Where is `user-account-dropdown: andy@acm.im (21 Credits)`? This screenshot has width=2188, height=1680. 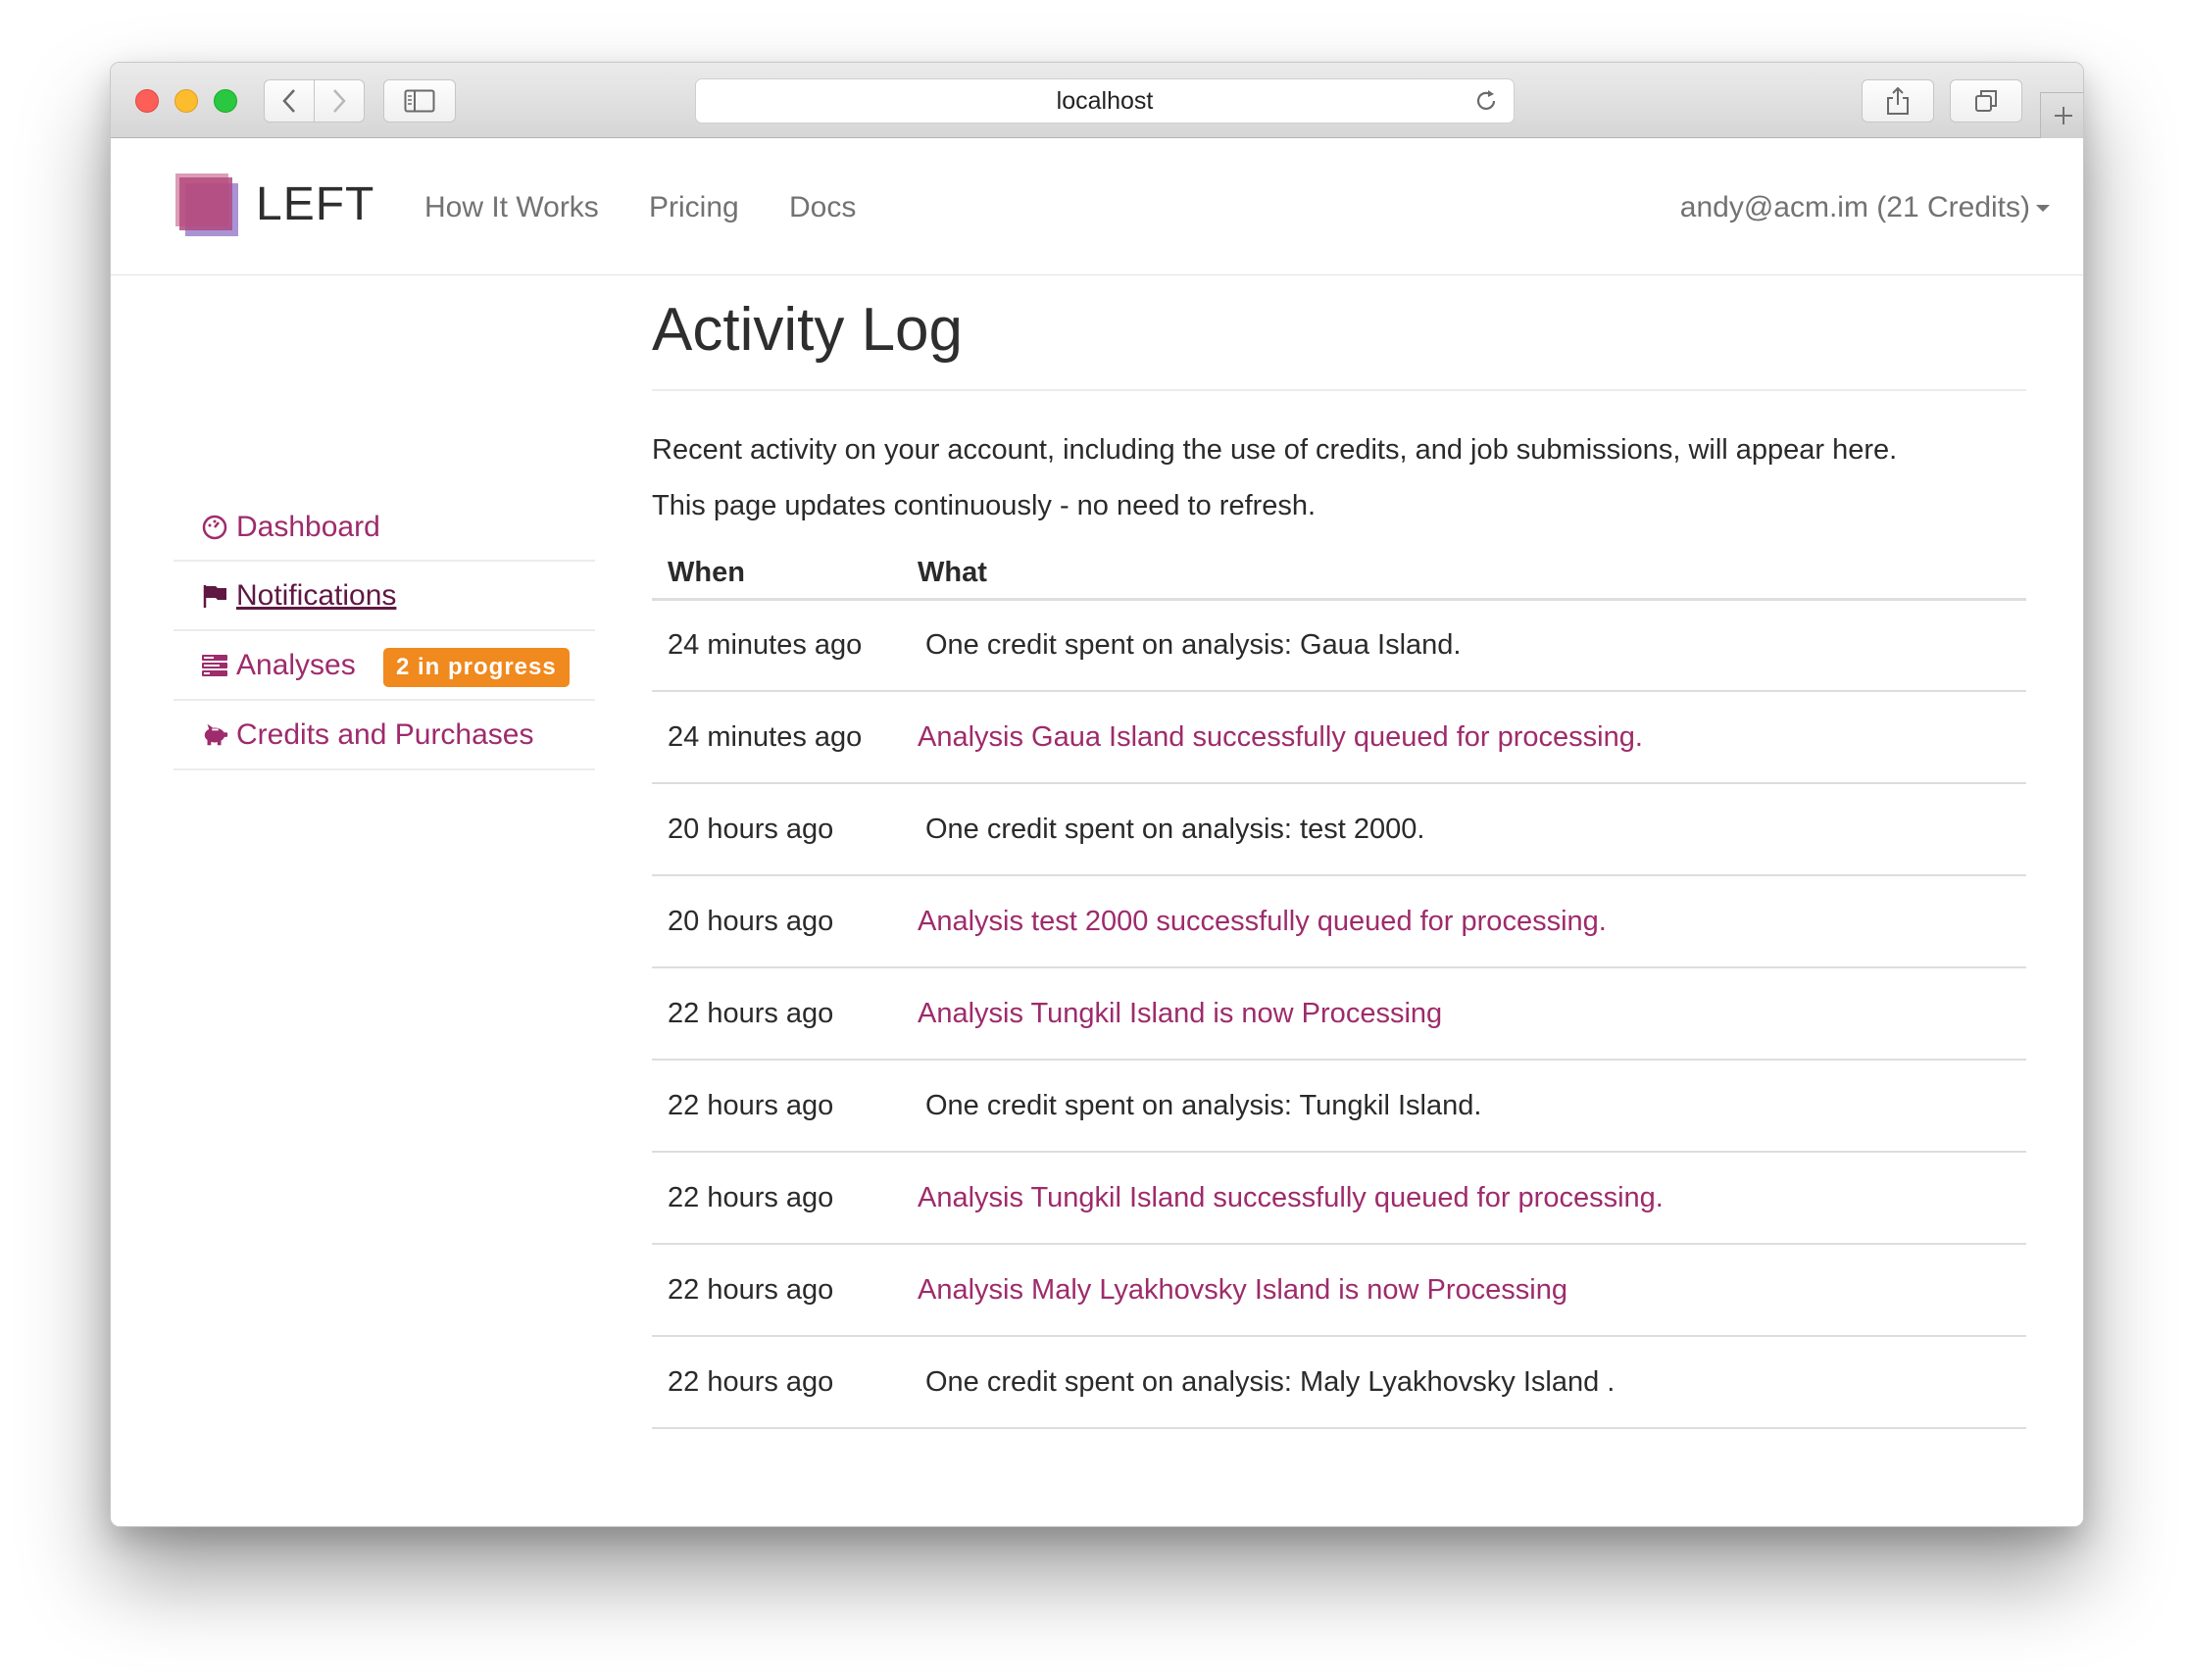 user-account-dropdown: andy@acm.im (21 Credits) is located at coordinates (1865, 207).